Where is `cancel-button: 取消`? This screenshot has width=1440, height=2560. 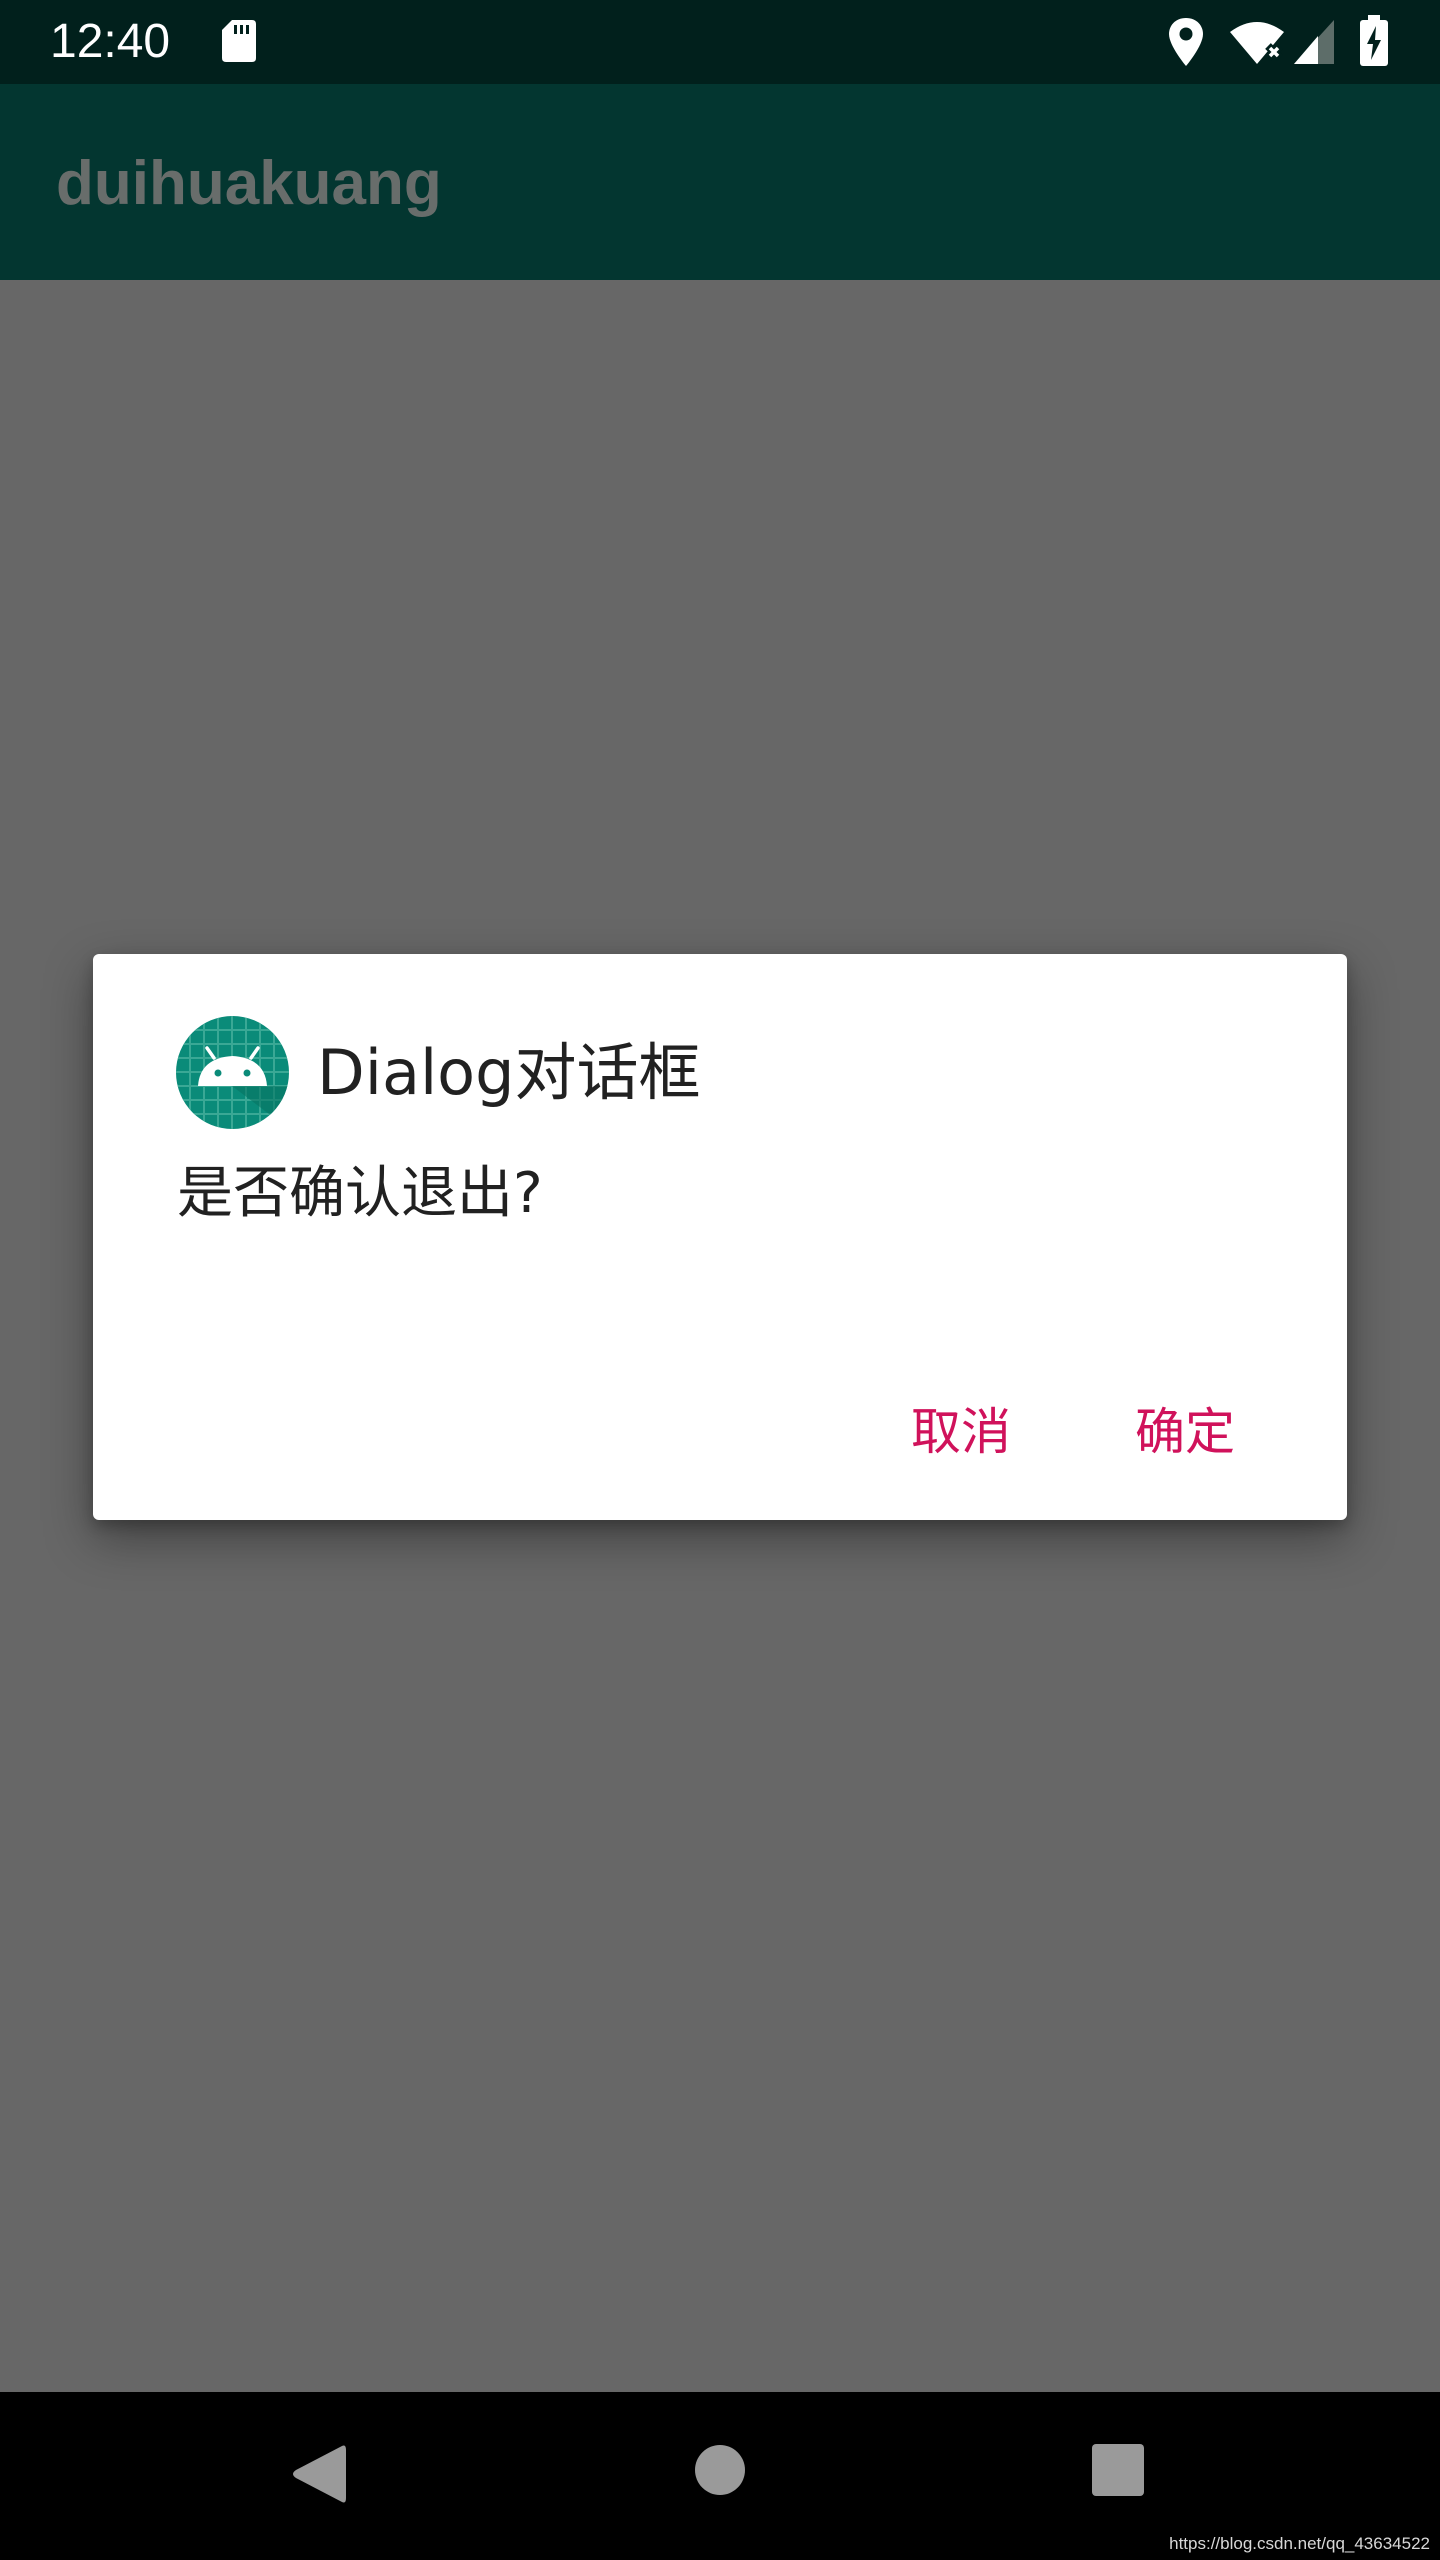 cancel-button: 取消 is located at coordinates (961, 1432).